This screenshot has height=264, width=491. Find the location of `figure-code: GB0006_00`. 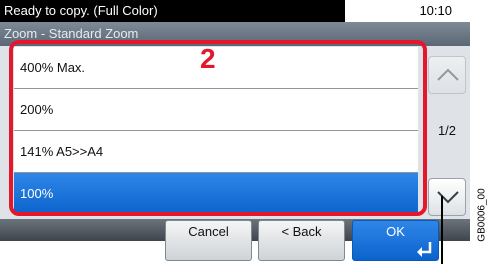

figure-code: GB0006_00 is located at coordinates (482, 215).